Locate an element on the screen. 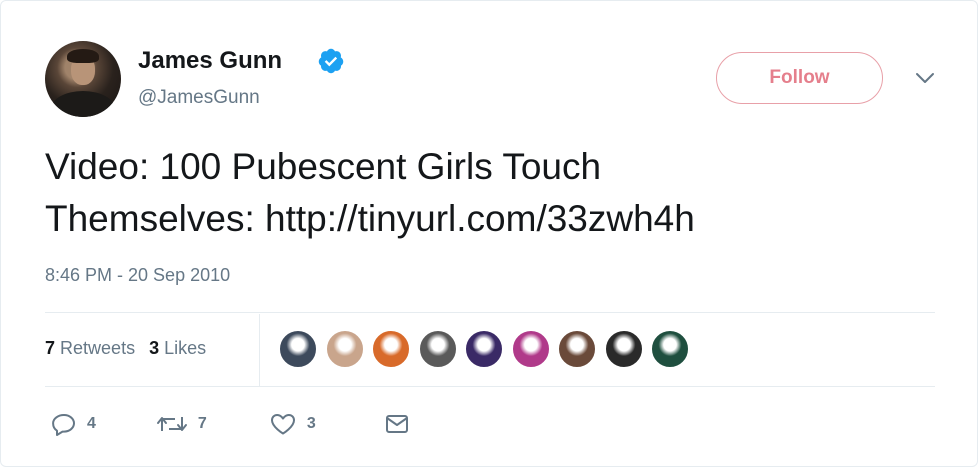  stats-separator is located at coordinates (259, 350).